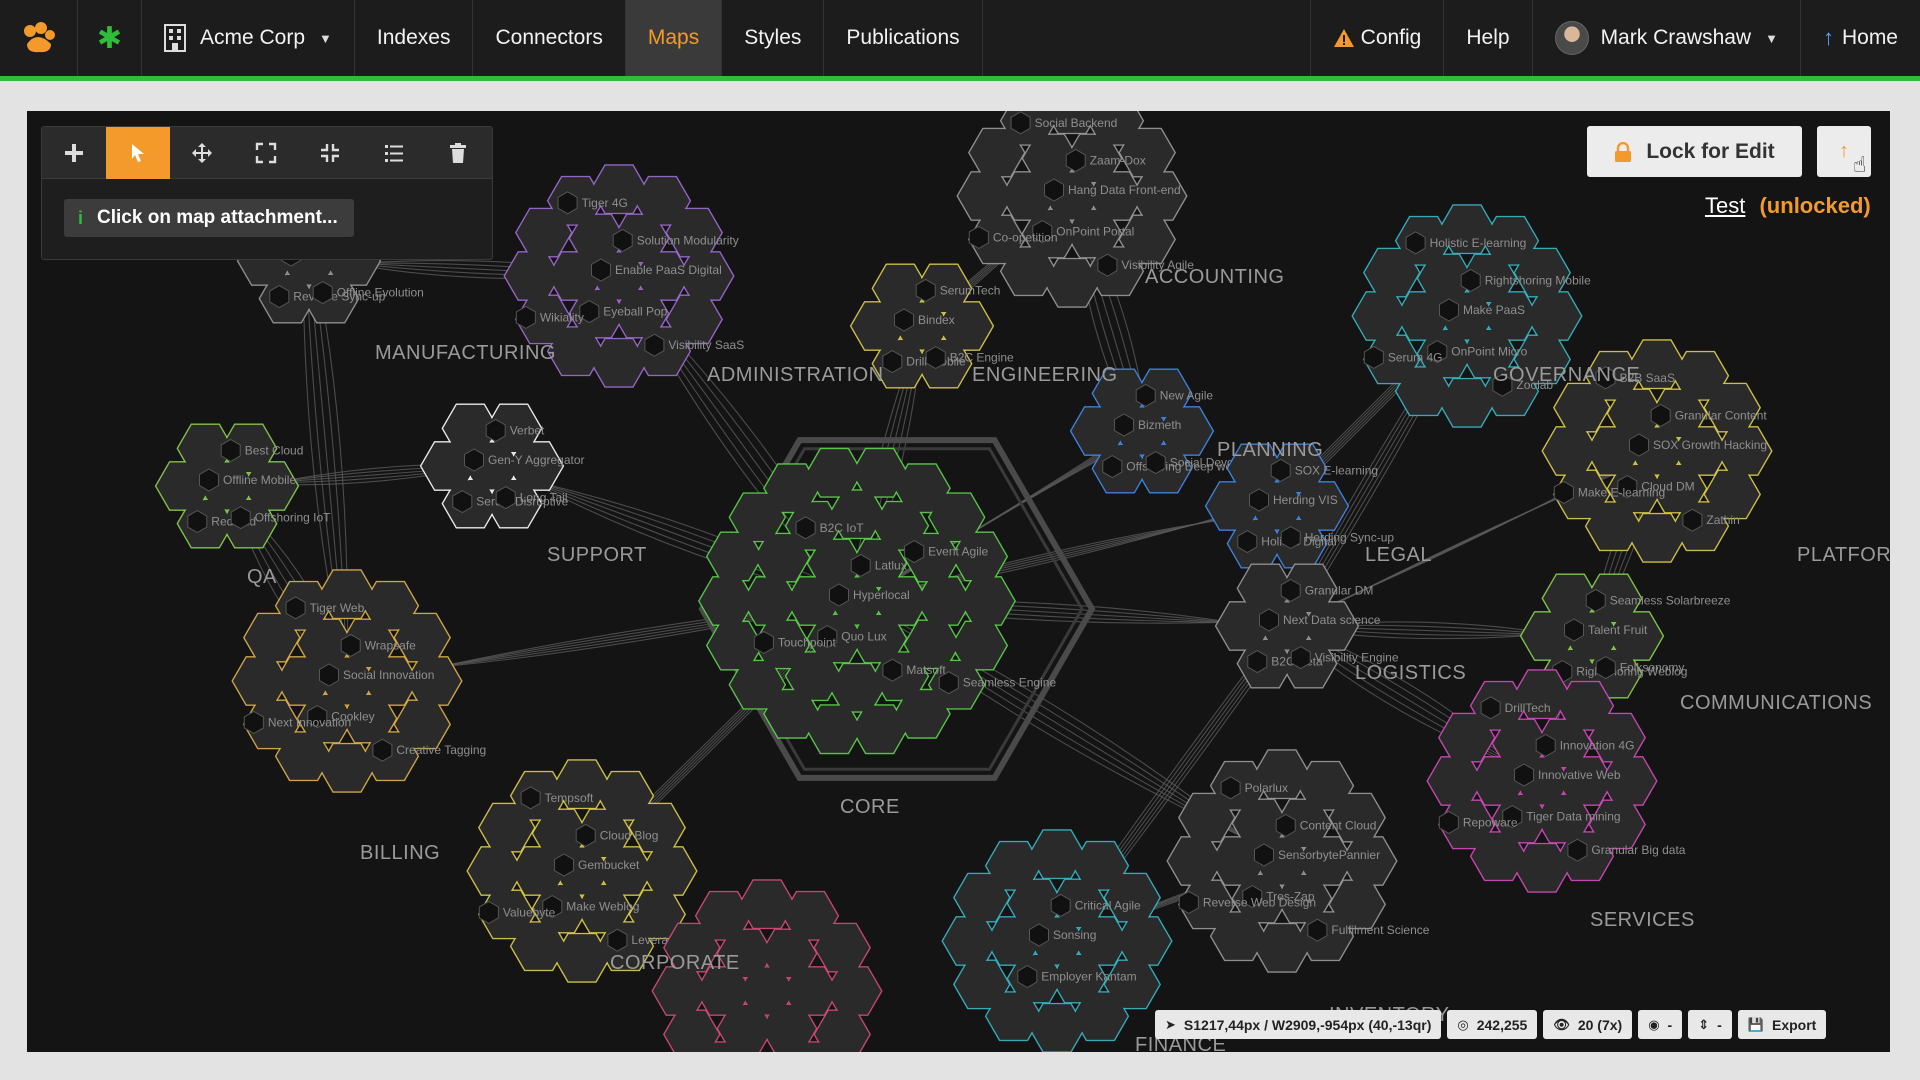 The width and height of the screenshot is (1920, 1080). I want to click on select-pointer-icon, so click(138, 153).